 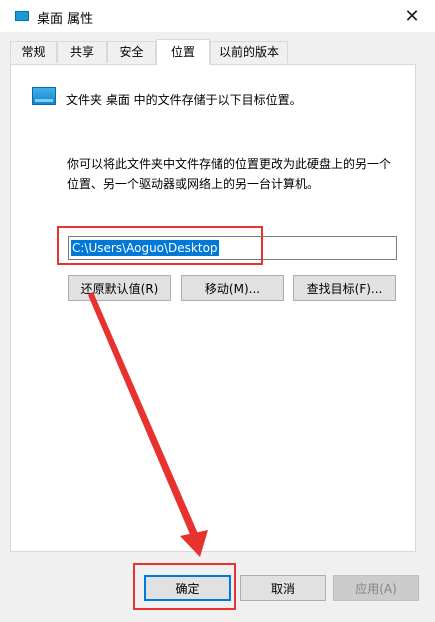 What do you see at coordinates (184, 100) in the screenshot?
I see `location-heading: 文件夹 桌面 中的文件存储于以下目标位置。` at bounding box center [184, 100].